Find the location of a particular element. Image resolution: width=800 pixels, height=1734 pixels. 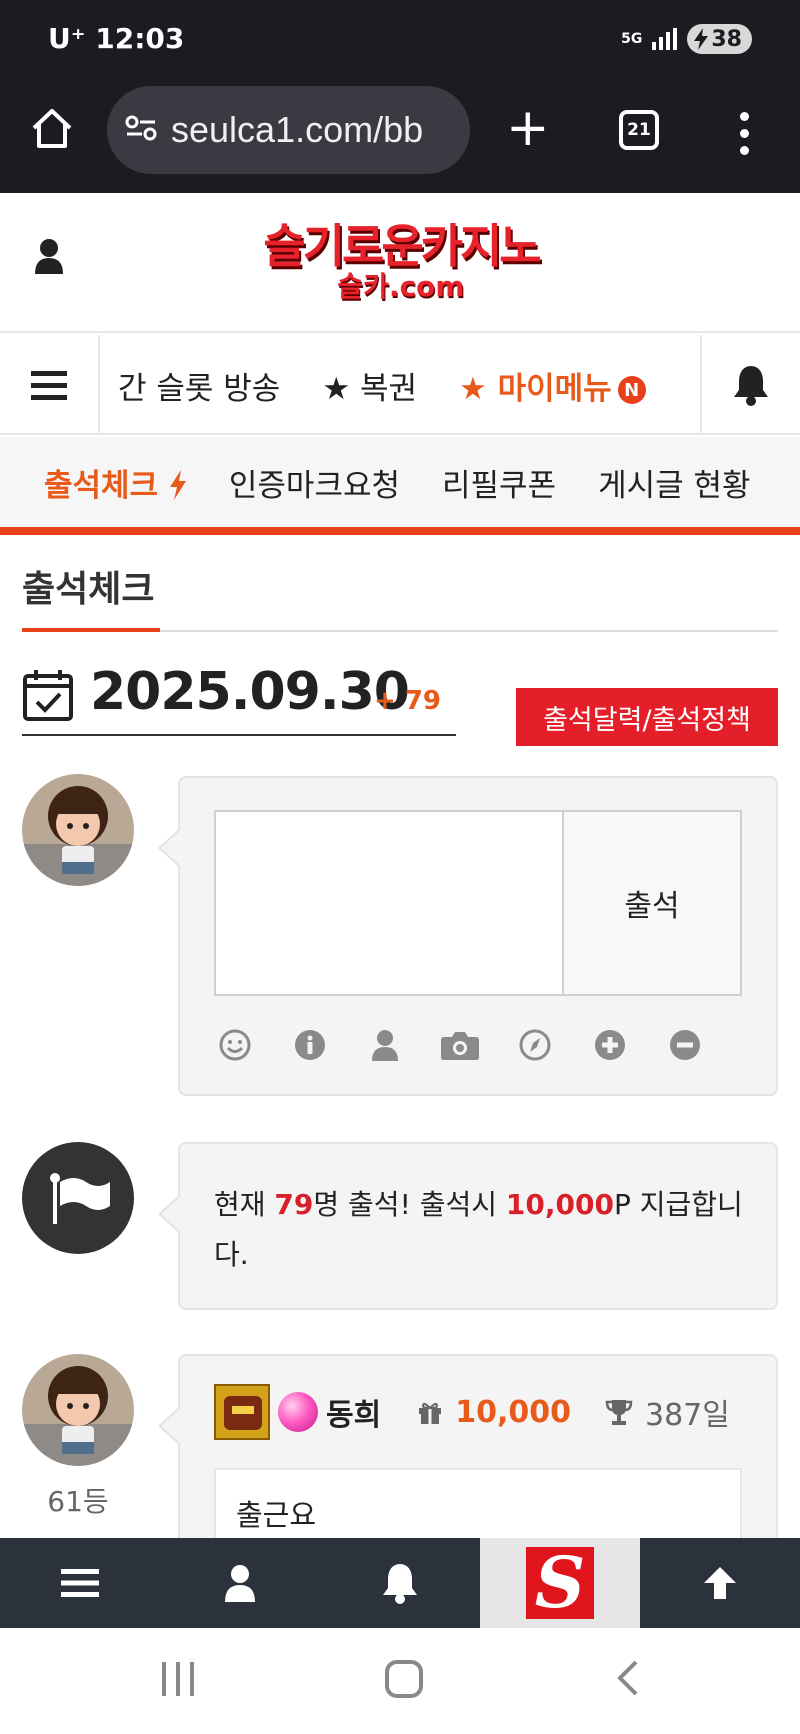

carrier-label: U⁺ is located at coordinates (67, 38).